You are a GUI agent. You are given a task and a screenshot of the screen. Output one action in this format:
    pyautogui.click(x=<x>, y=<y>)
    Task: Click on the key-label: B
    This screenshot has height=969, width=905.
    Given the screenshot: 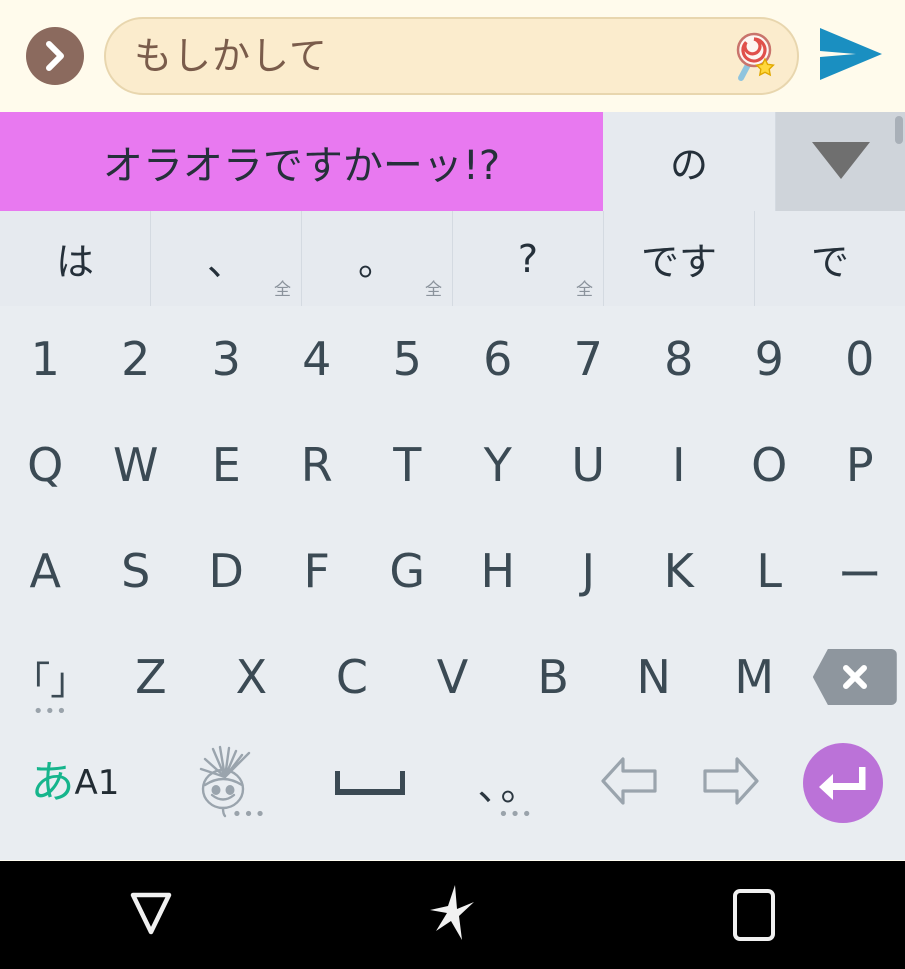 What is the action you would take?
    pyautogui.click(x=553, y=677)
    